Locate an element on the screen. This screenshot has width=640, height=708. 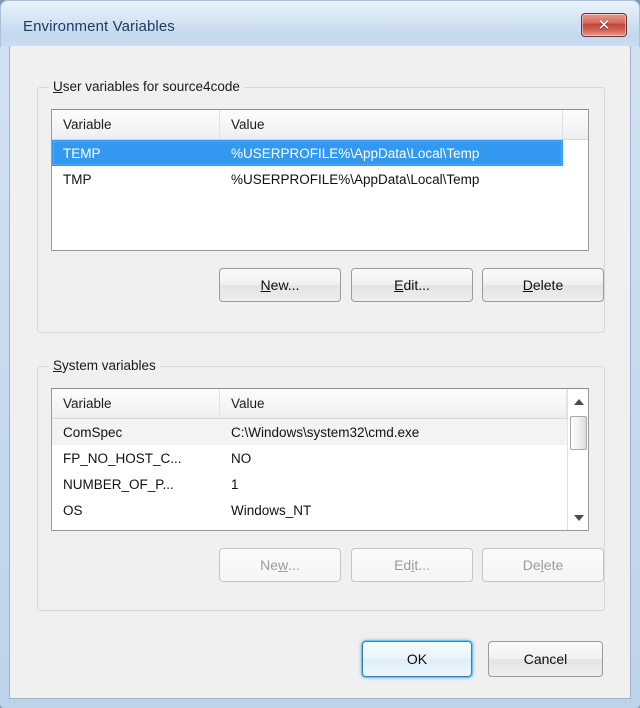
table-row: TMP %USERPROFILE%\AppData\Local\Temp is located at coordinates (307, 179).